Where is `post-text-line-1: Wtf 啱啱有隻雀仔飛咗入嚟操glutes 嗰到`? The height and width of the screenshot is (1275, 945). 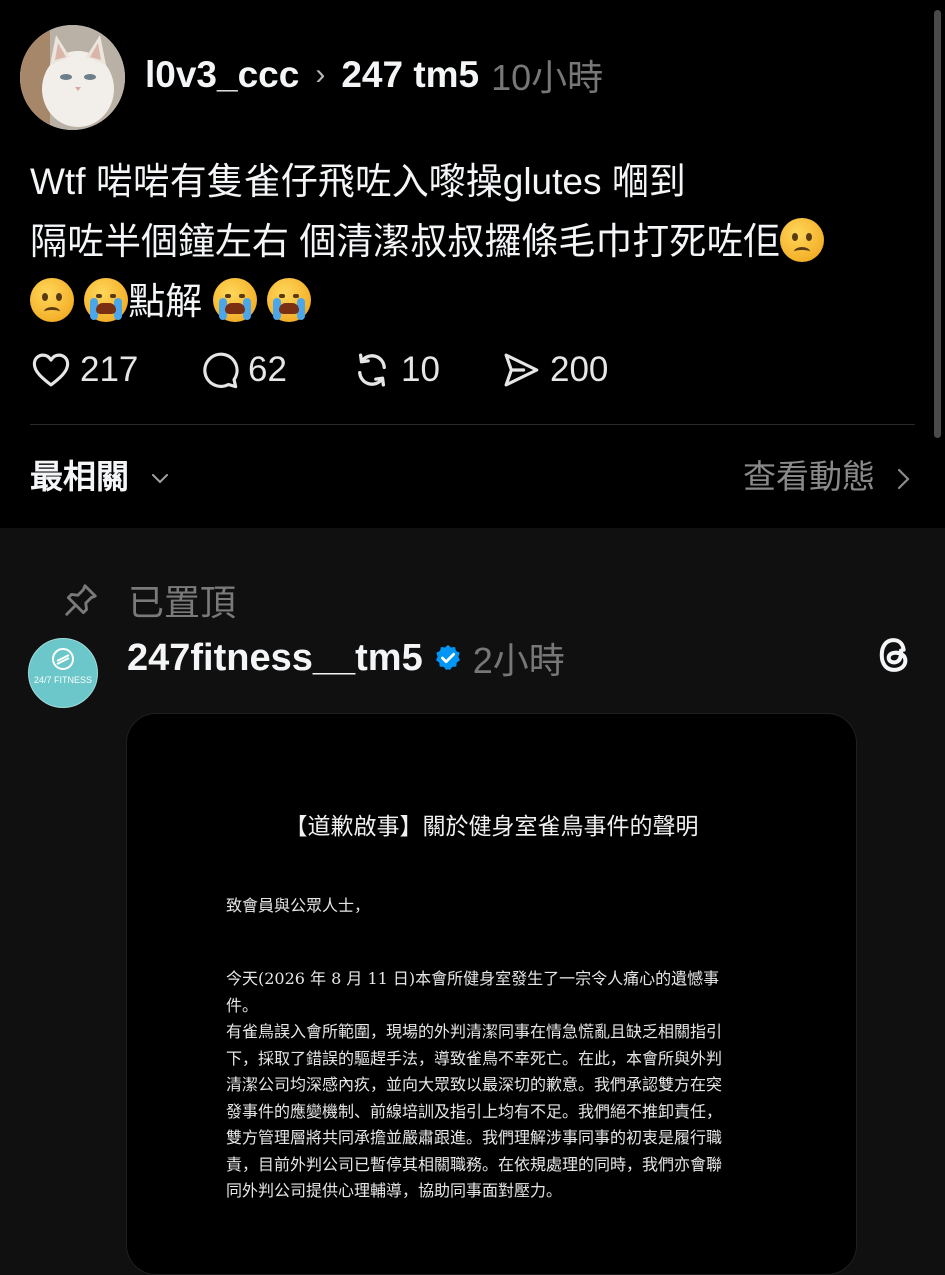 post-text-line-1: Wtf 啱啱有隻雀仔飛咗入嚟操glutes 嗰到 is located at coordinates (358, 181).